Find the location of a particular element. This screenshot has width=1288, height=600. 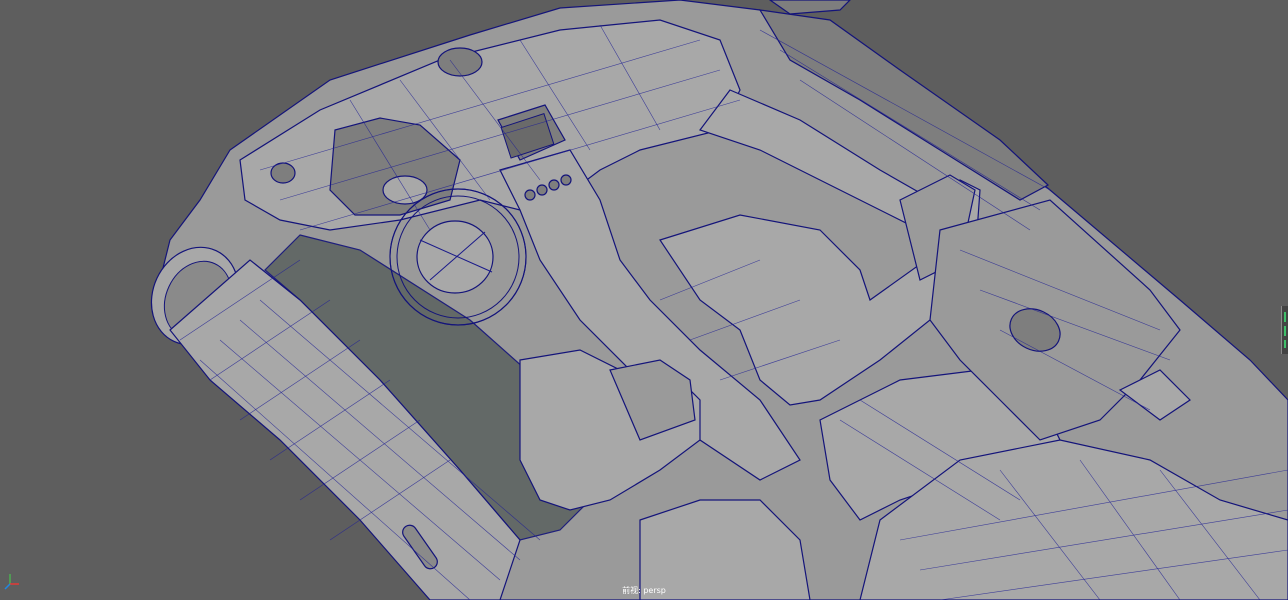

camera-name-label: 前视: persp is located at coordinates (644, 590).